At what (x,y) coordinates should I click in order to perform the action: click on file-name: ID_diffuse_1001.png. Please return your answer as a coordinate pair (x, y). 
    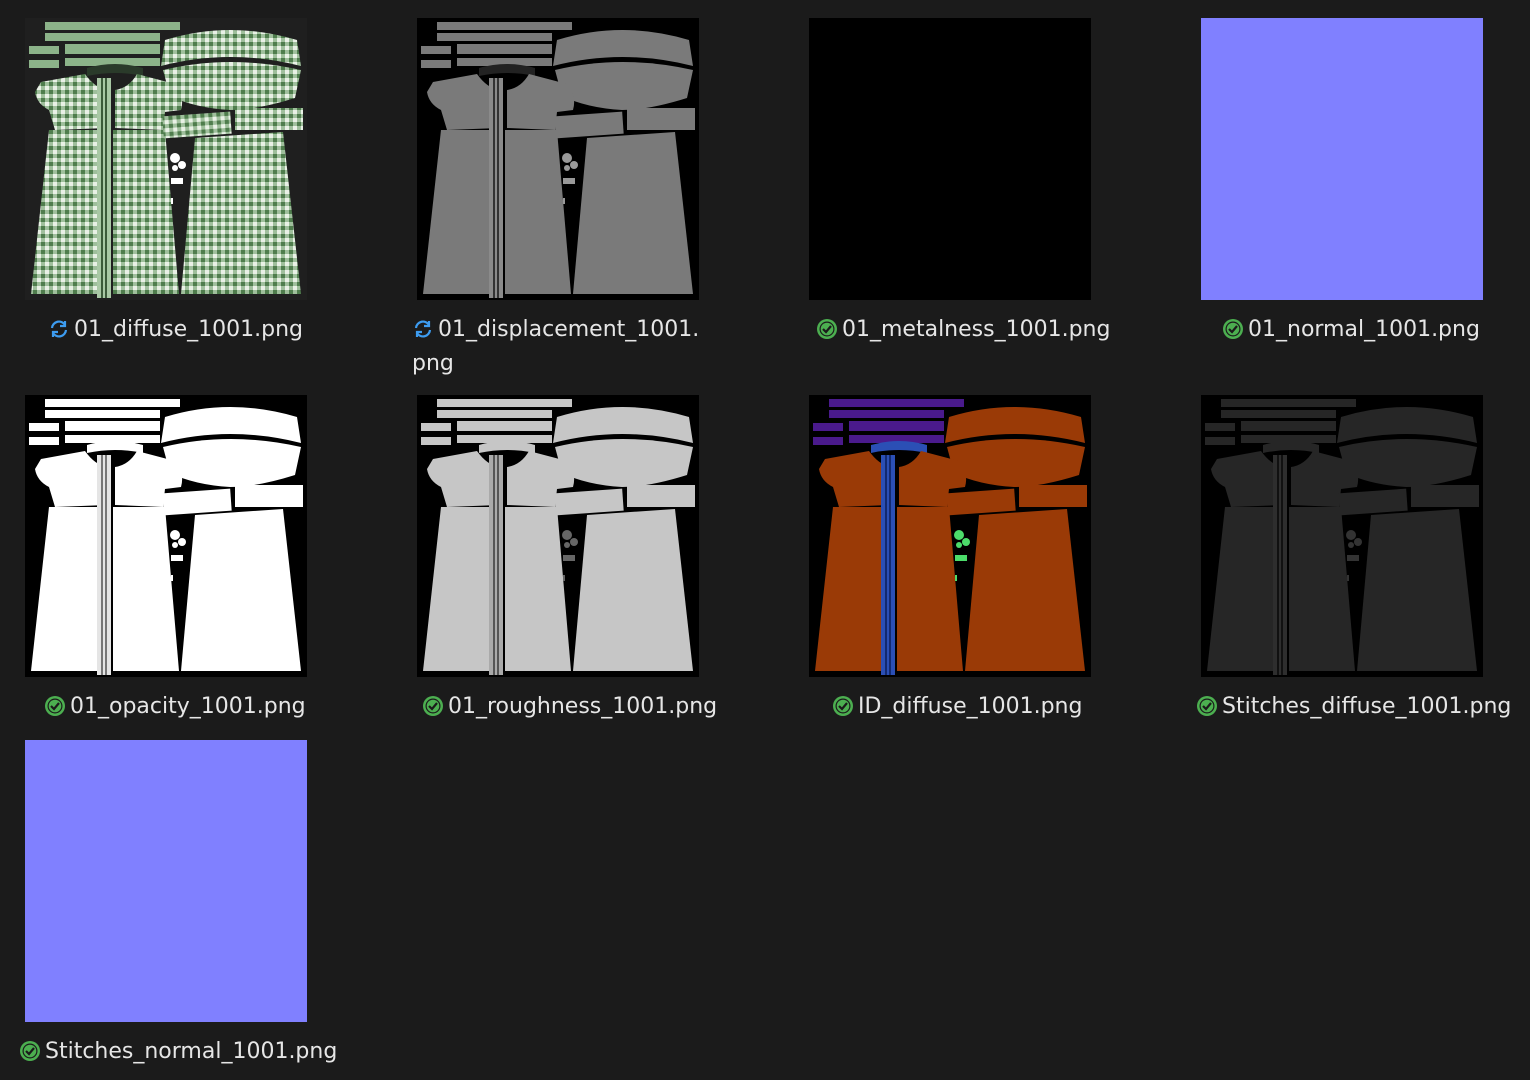
    Looking at the image, I should click on (970, 706).